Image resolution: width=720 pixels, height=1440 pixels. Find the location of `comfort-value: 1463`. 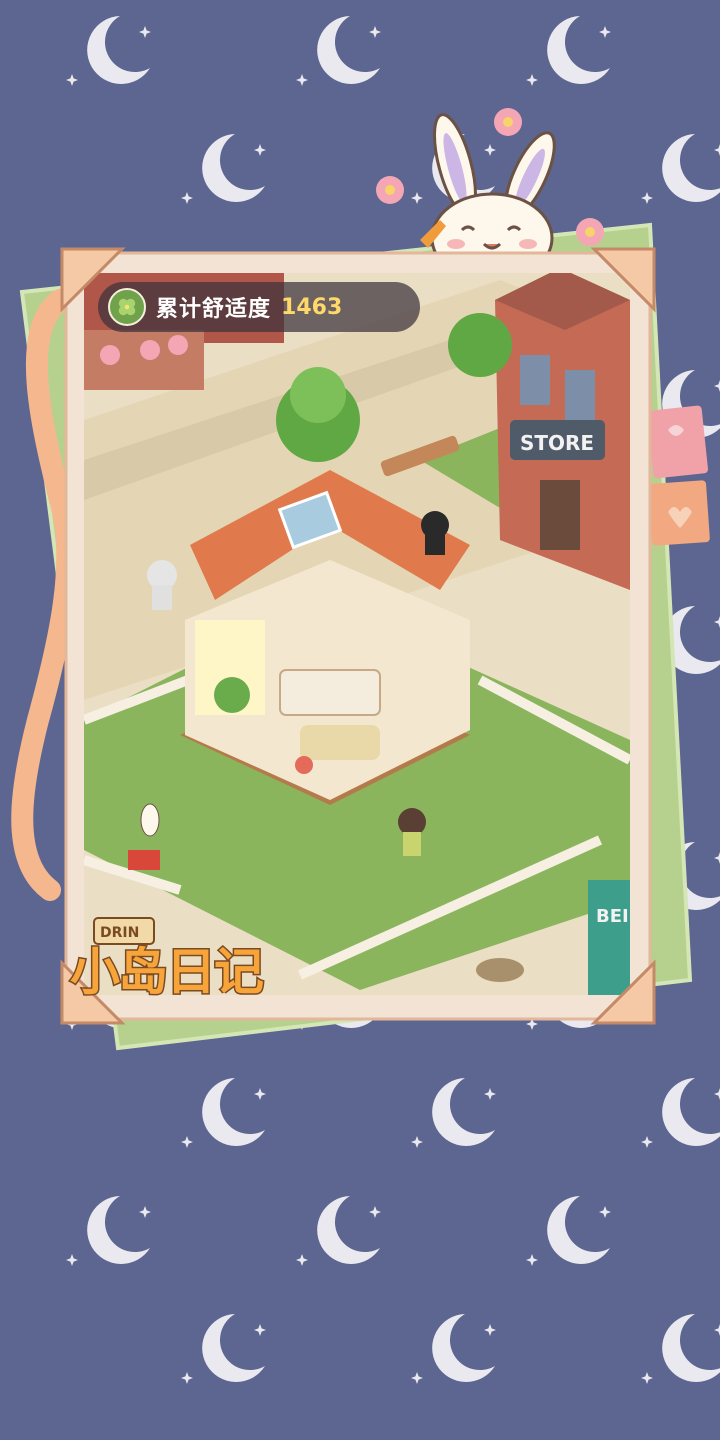

comfort-value: 1463 is located at coordinates (312, 307).